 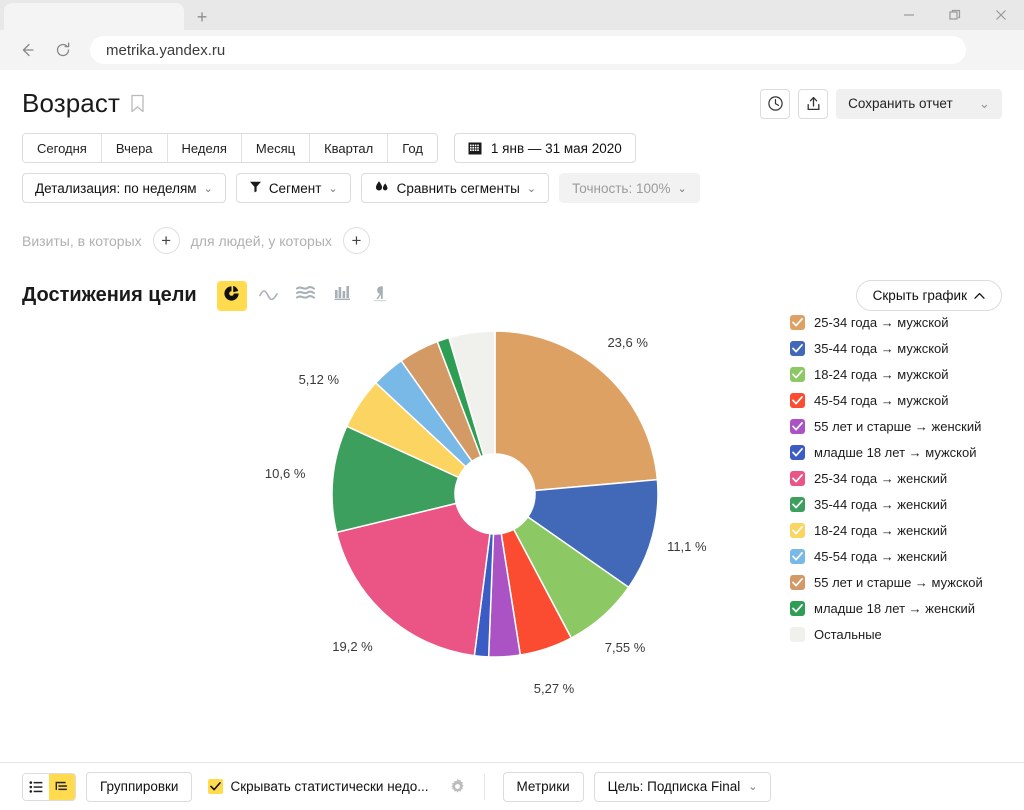 I want to click on date-range-picker: 1 янв — 31 мая 2020, so click(x=544, y=148).